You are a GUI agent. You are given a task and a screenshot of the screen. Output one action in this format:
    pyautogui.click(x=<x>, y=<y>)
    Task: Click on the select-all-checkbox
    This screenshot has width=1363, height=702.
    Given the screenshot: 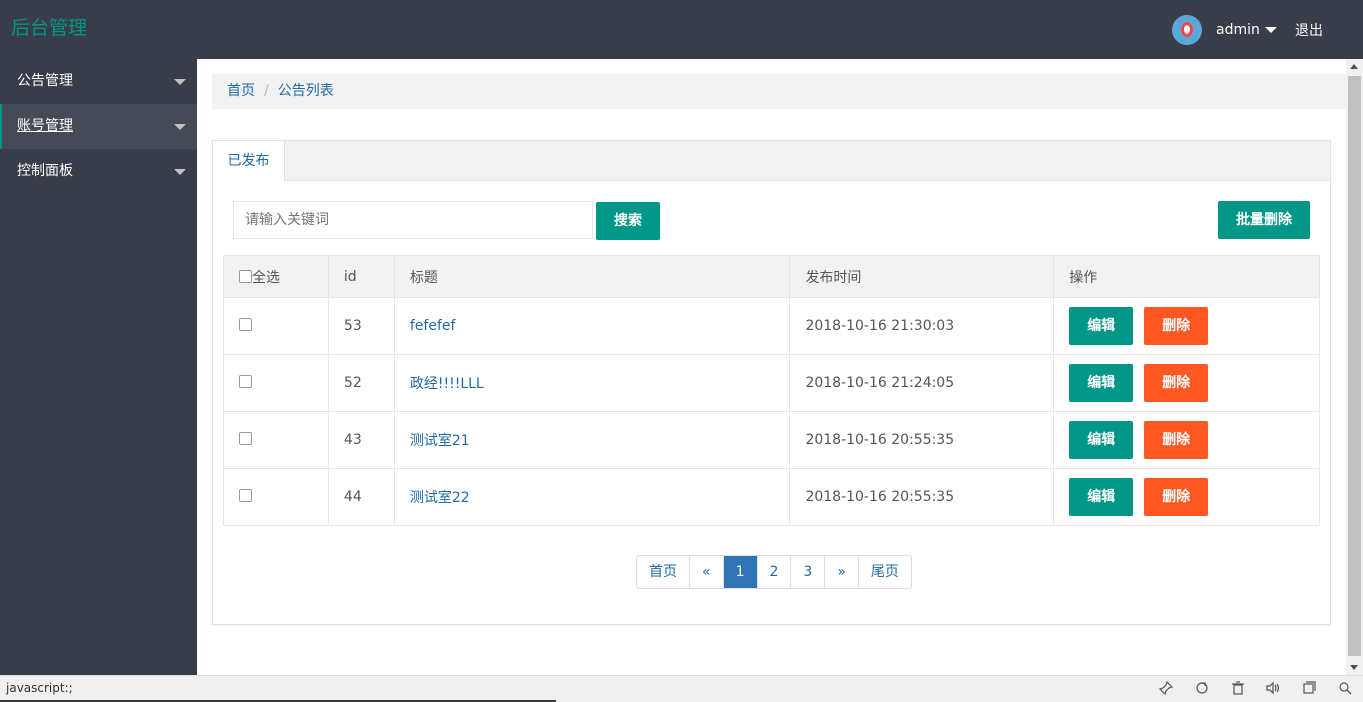 What is the action you would take?
    pyautogui.click(x=245, y=276)
    